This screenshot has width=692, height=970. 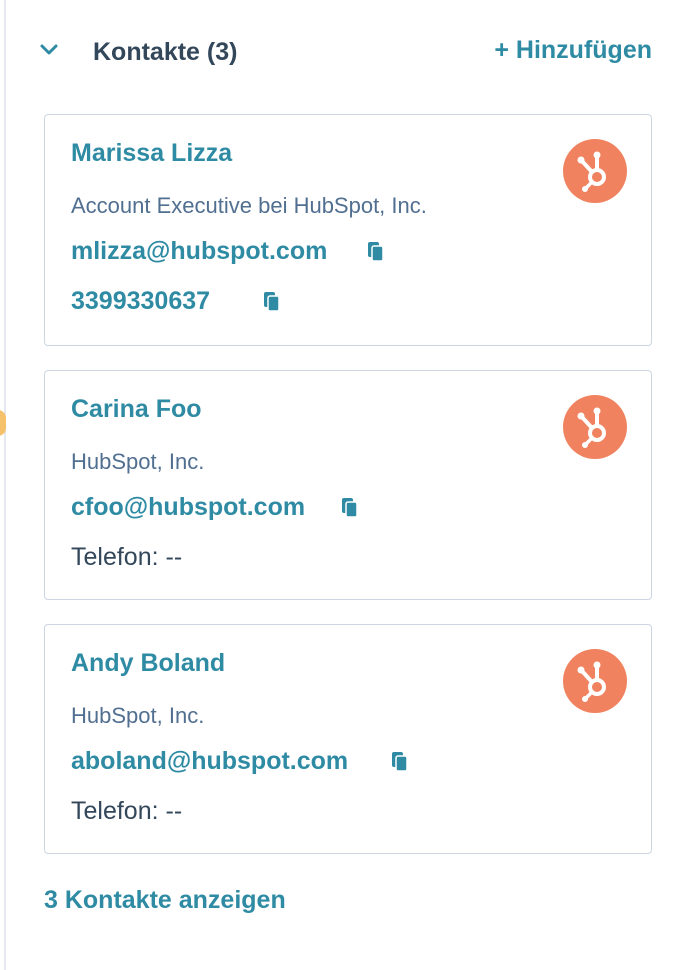 I want to click on contact-email-link: cfoo@hubspot.com, so click(x=188, y=507).